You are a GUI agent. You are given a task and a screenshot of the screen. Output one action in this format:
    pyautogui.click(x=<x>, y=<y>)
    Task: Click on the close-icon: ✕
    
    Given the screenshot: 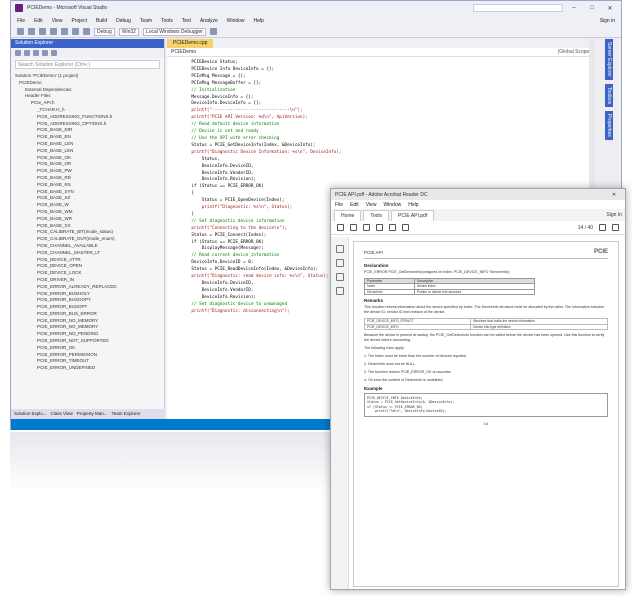 What is the action you would take?
    pyautogui.click(x=610, y=8)
    